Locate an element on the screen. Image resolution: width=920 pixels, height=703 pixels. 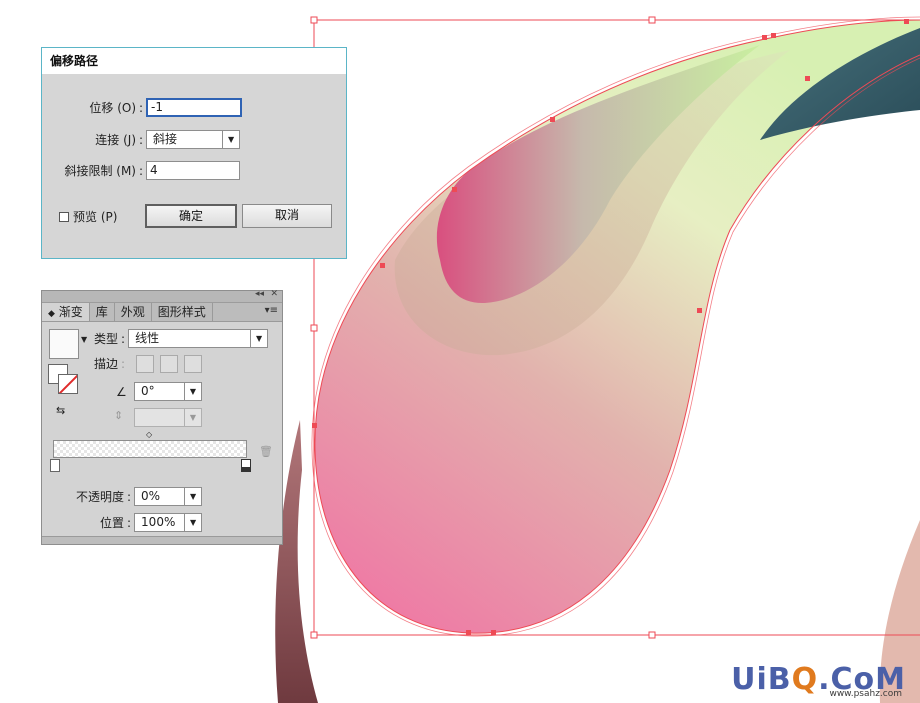
tab-appearance: 外观 is located at coordinates (133, 312).